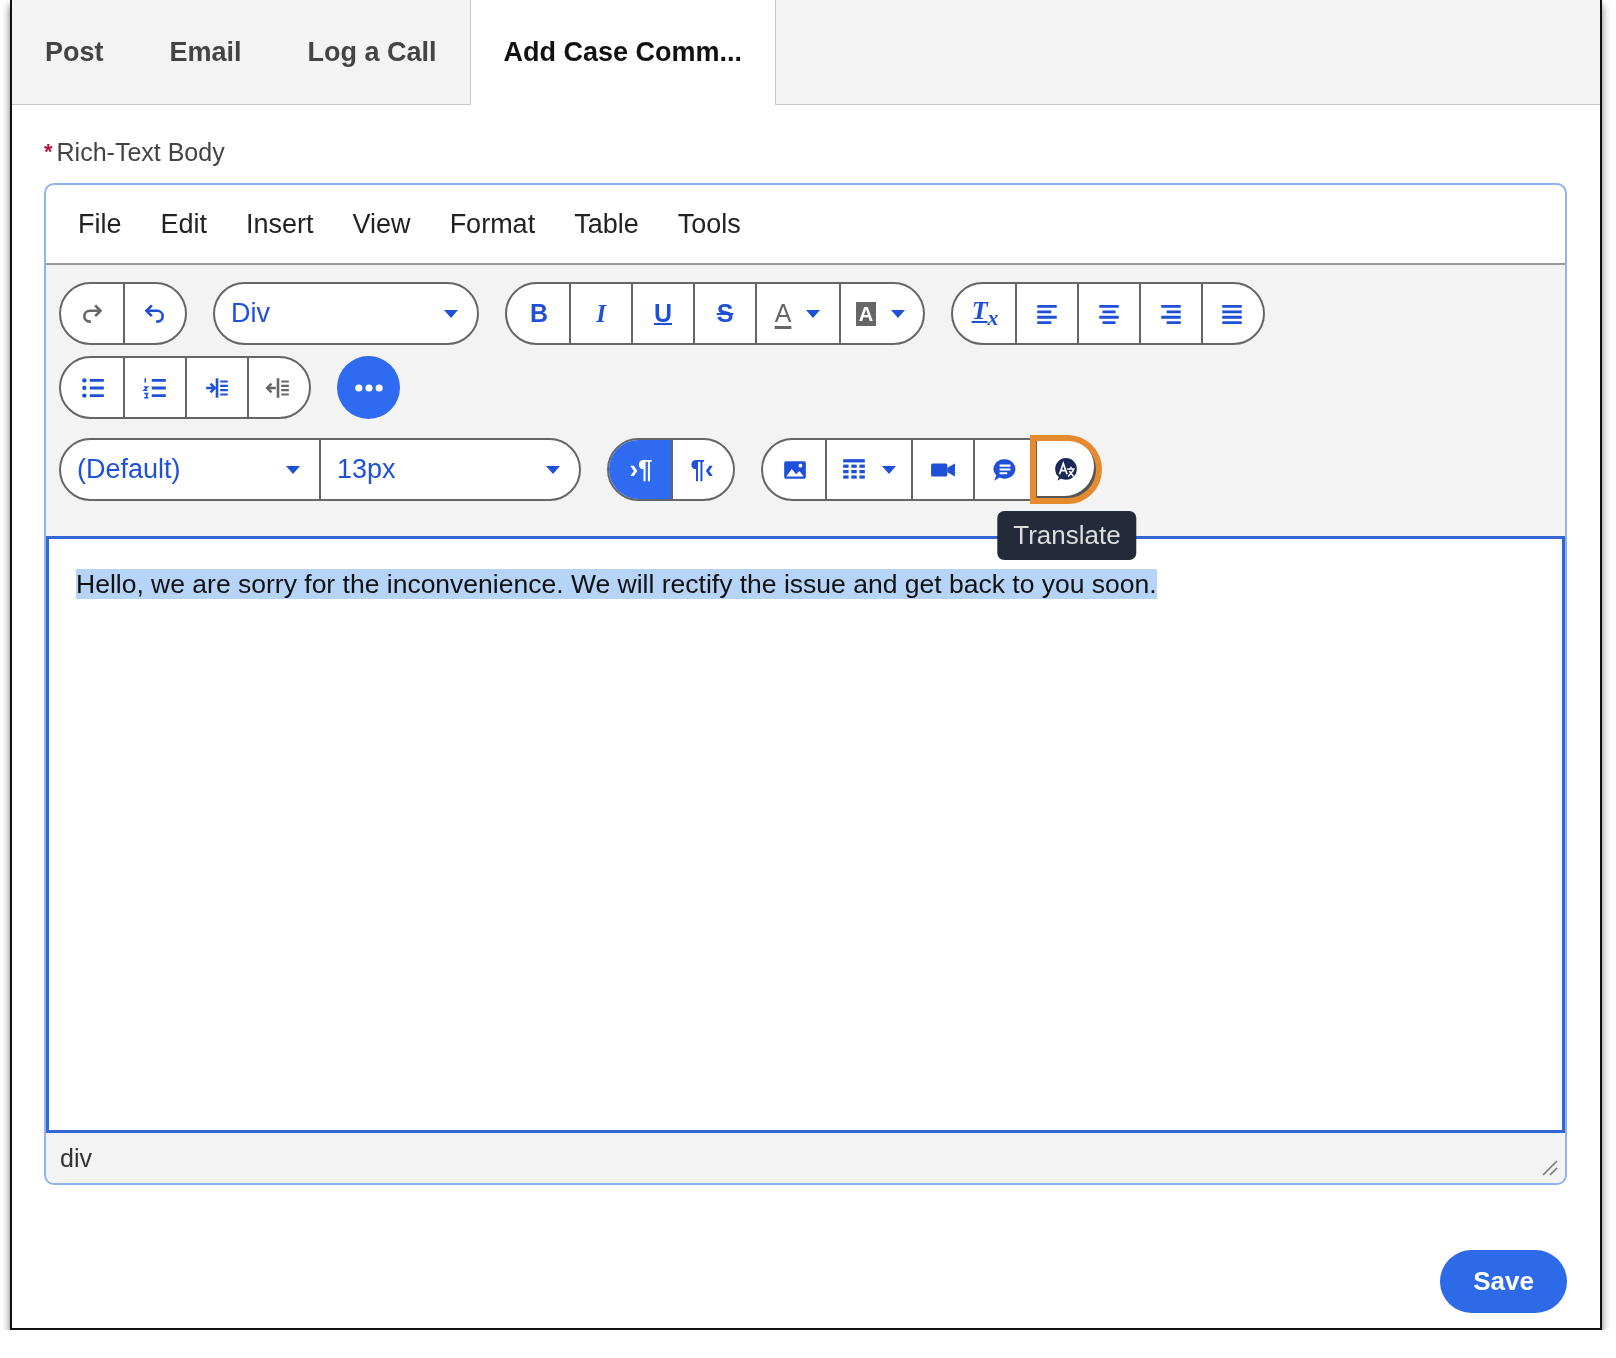 The width and height of the screenshot is (1616, 1358). I want to click on highlight-color-button: A, so click(881, 313).